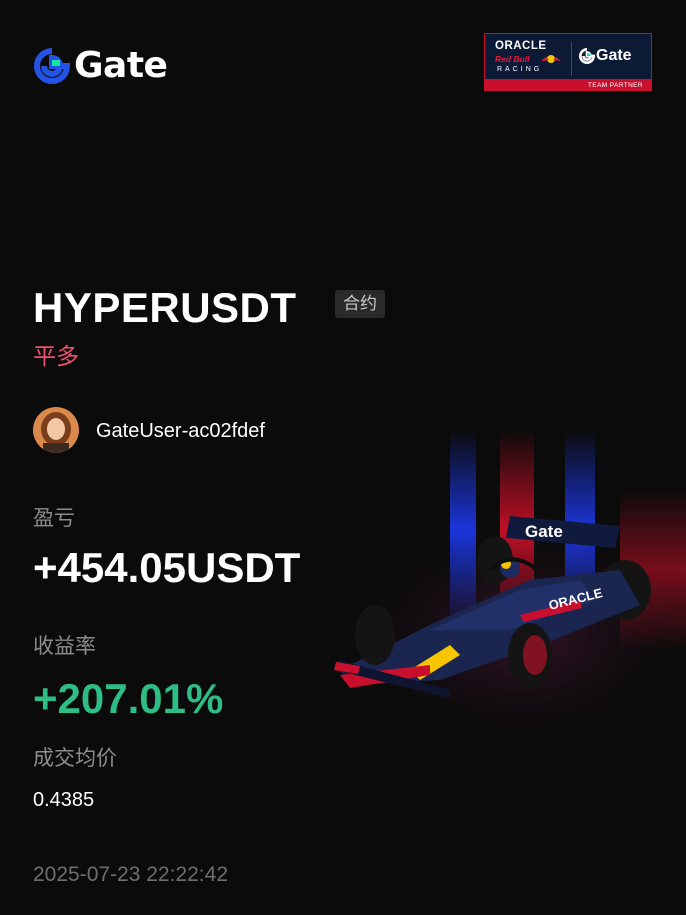 The height and width of the screenshot is (915, 686). What do you see at coordinates (75, 758) in the screenshot?
I see `avg-price-label: 成交均价` at bounding box center [75, 758].